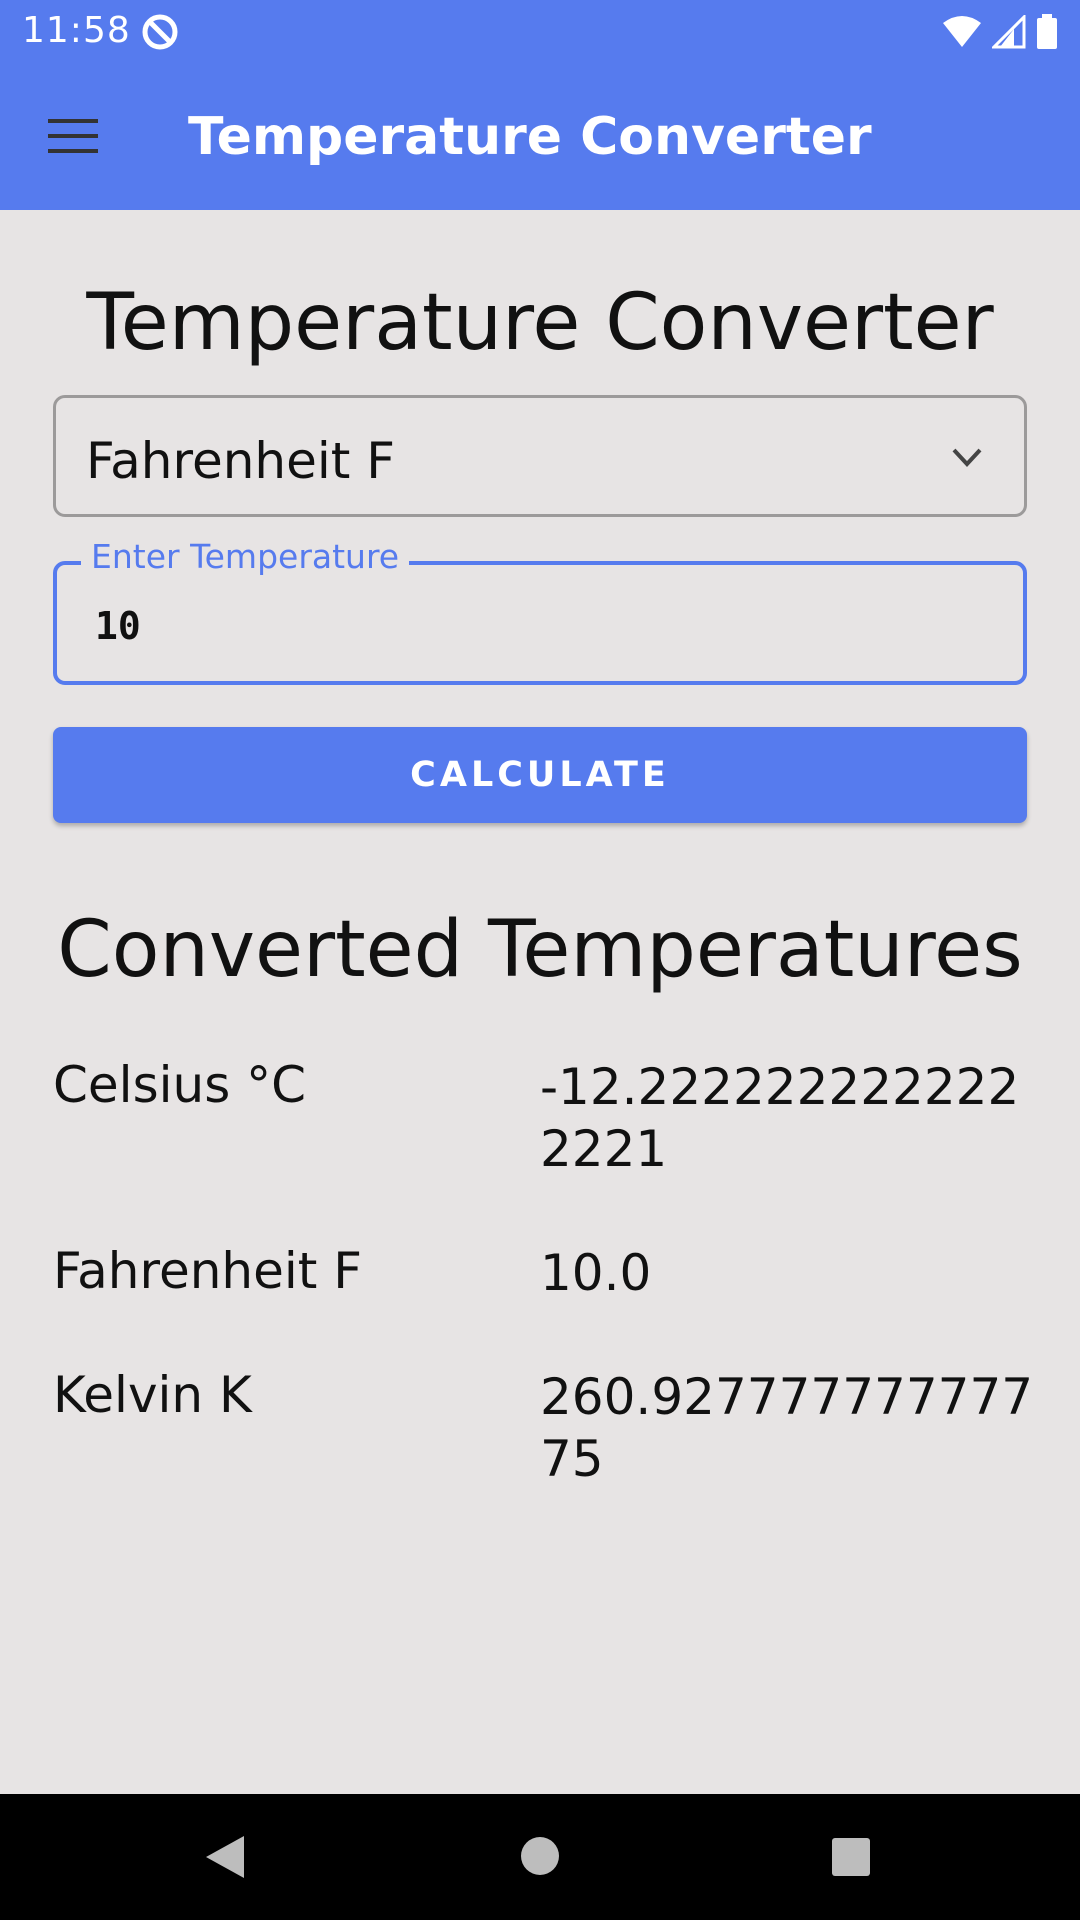  I want to click on unit-select-value: Fahrenheit F, so click(241, 461).